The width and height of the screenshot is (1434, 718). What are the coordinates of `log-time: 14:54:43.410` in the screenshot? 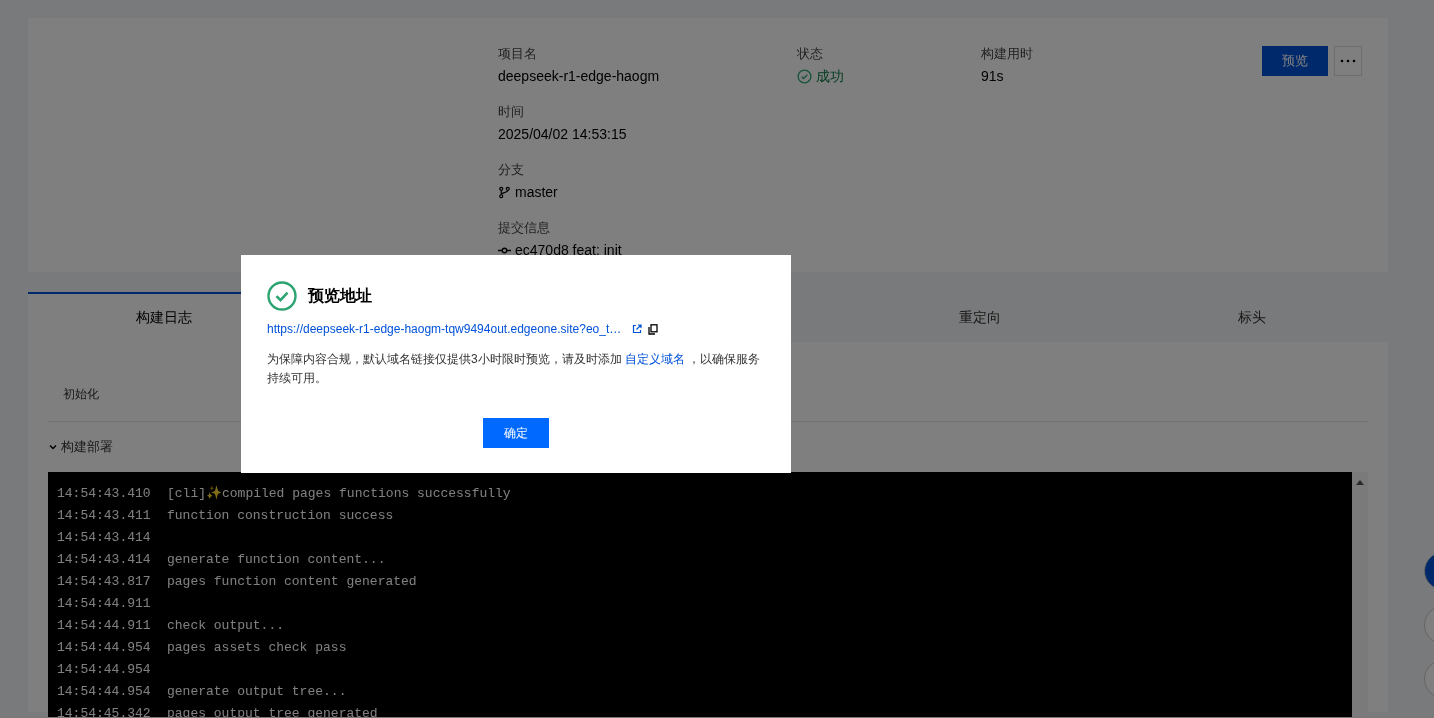 It's located at (104, 493).